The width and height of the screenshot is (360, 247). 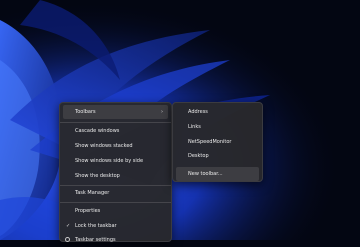 What do you see at coordinates (104, 146) in the screenshot?
I see `menu-item-label: Show windows stacked` at bounding box center [104, 146].